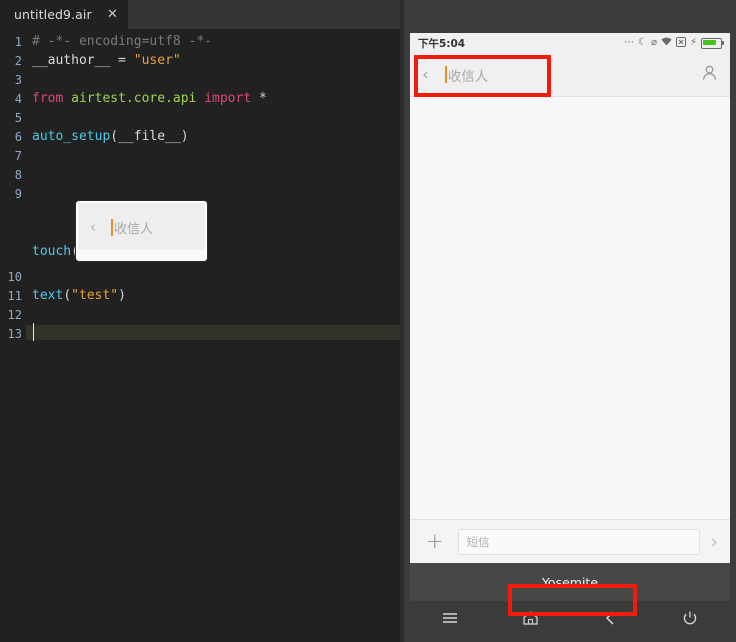 Image resolution: width=736 pixels, height=642 pixels. I want to click on nav-back-button, so click(610, 617).